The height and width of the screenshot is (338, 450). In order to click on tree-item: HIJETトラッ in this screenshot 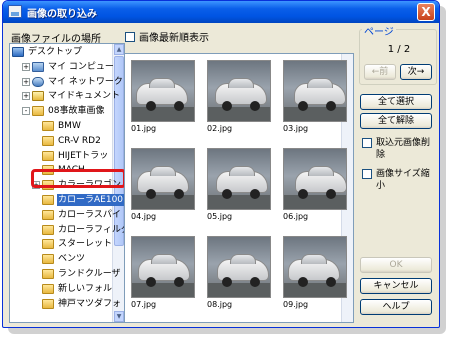, I will do `click(70, 156)`.